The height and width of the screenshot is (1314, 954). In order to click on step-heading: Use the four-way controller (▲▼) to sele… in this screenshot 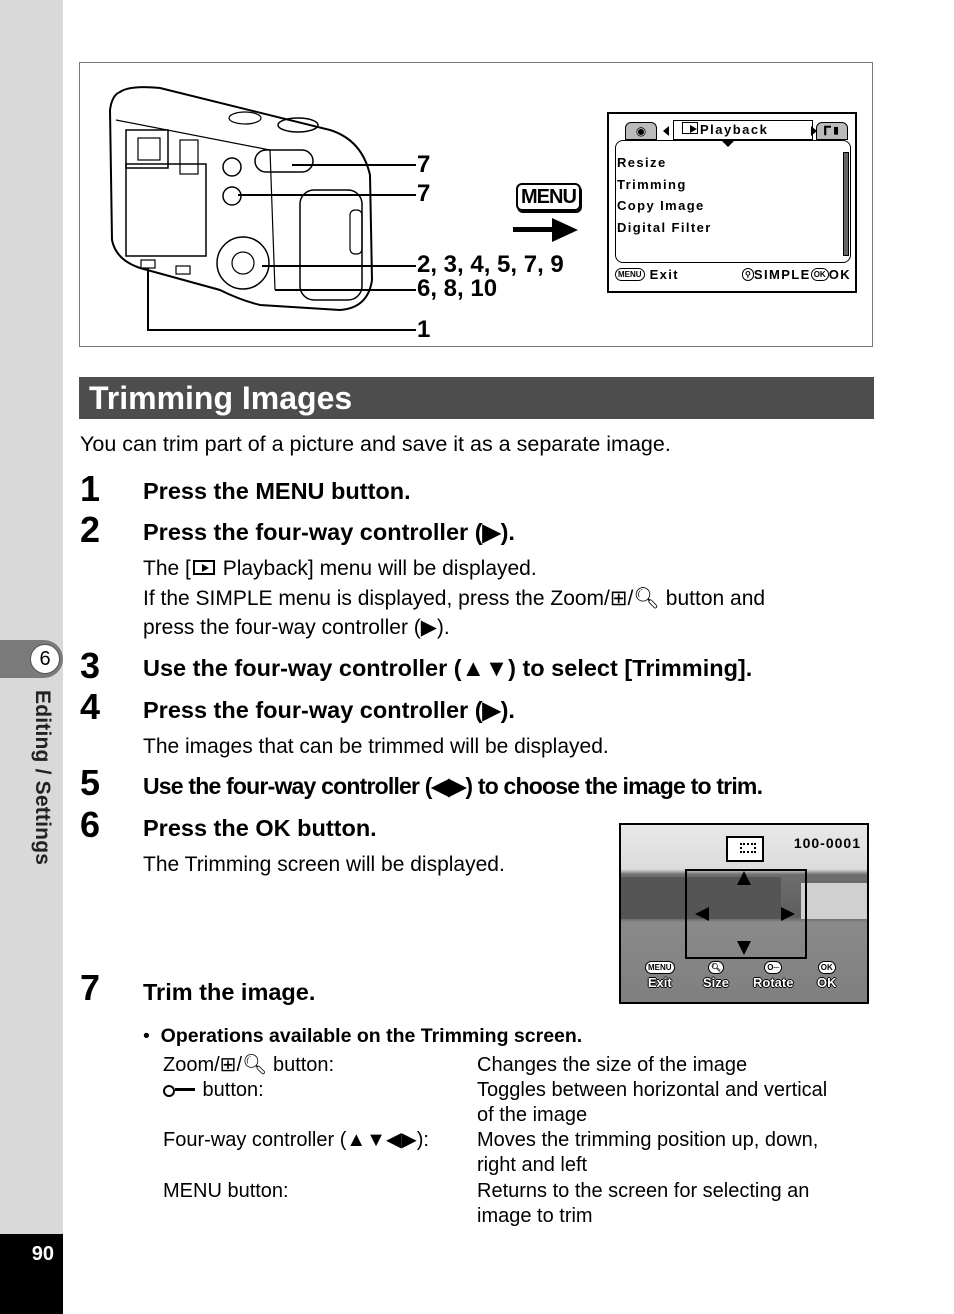, I will do `click(448, 668)`.